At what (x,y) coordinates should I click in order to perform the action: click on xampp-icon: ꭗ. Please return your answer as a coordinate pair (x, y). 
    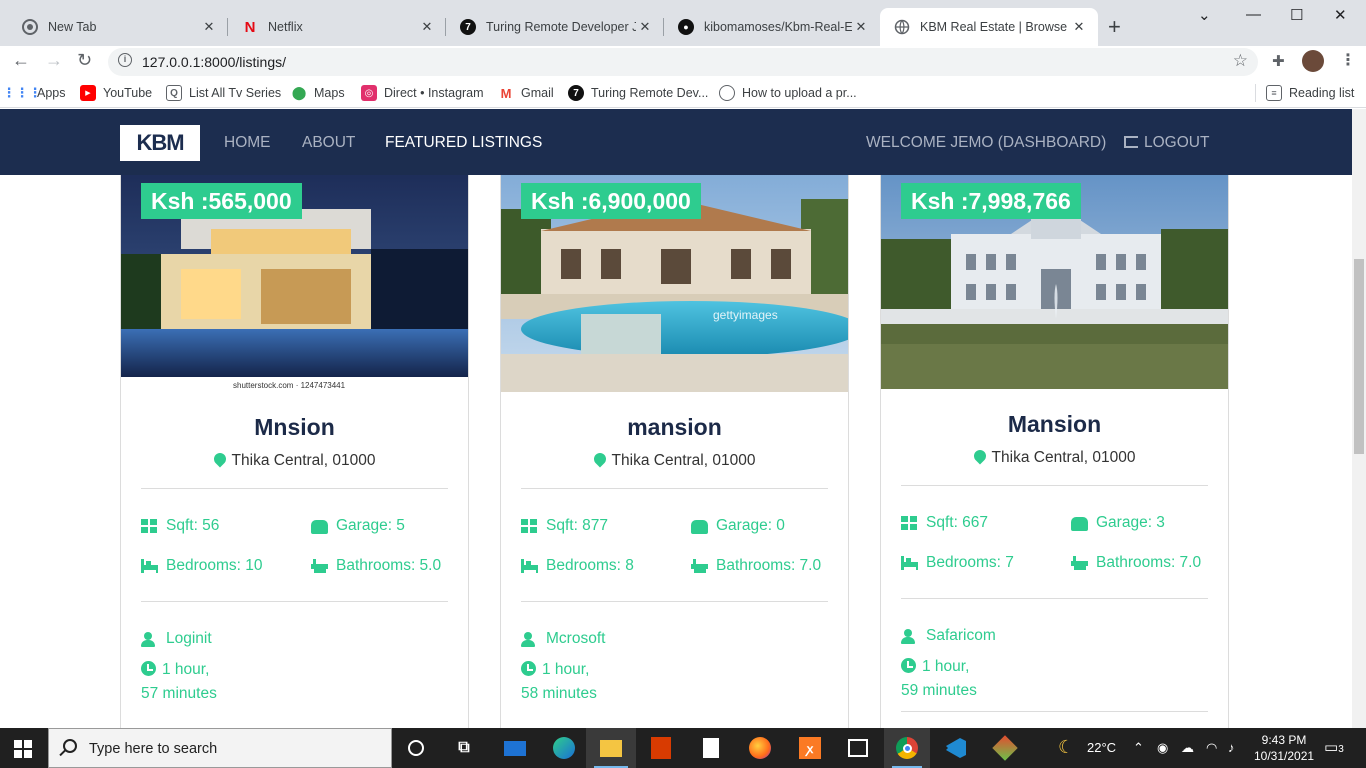
    Looking at the image, I should click on (810, 748).